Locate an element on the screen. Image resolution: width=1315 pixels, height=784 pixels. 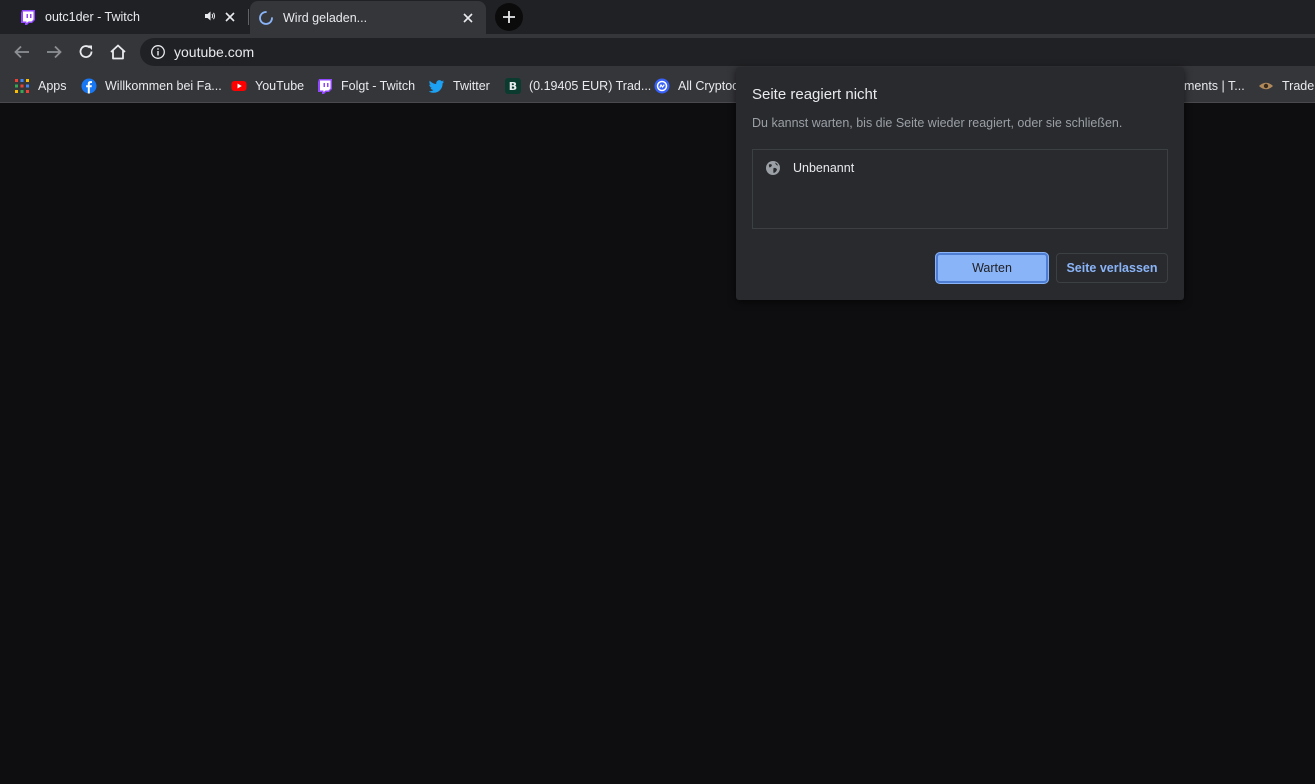
tab-twitch: outc1der - Twitch is located at coordinates (124, 17).